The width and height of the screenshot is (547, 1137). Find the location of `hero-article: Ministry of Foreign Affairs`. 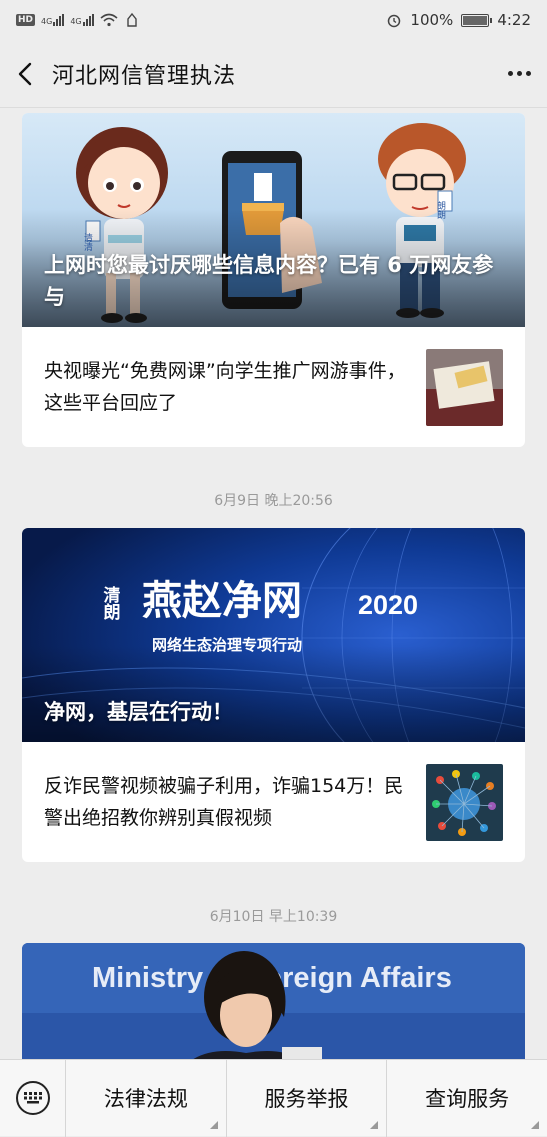

hero-article: Ministry of Foreign Affairs is located at coordinates (273, 1001).